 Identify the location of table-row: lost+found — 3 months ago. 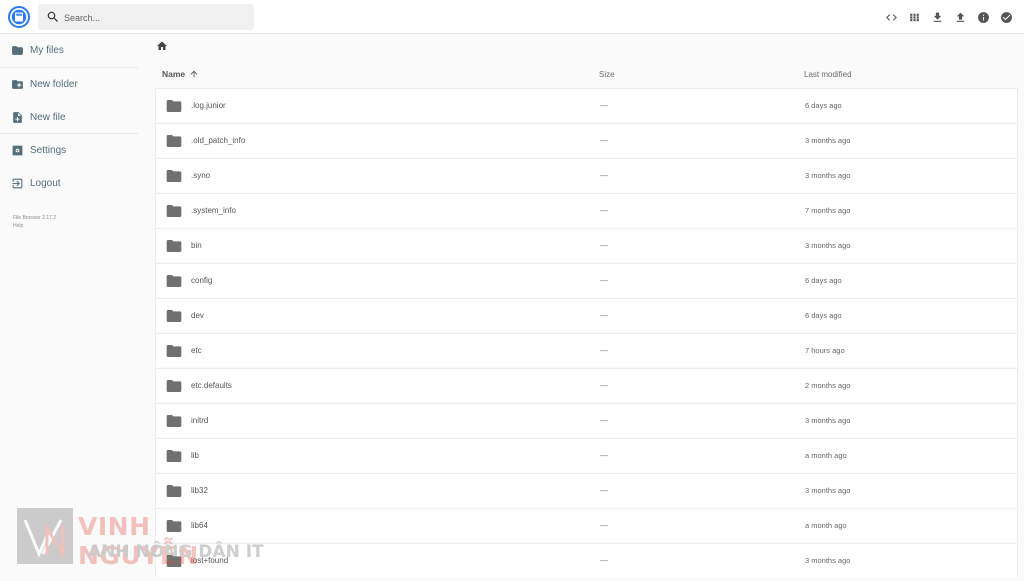
(586, 560).